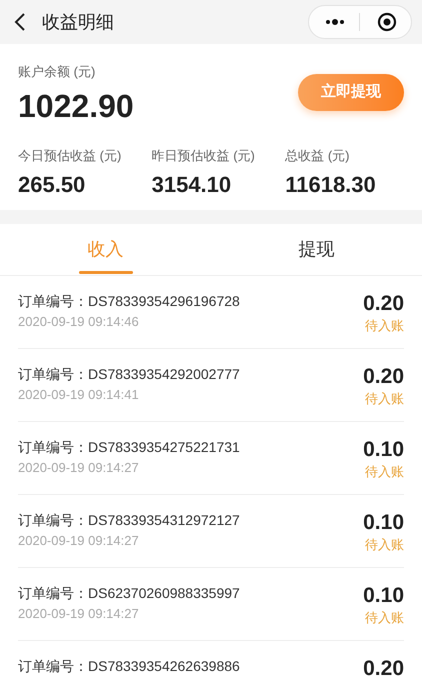 This screenshot has width=422, height=683. What do you see at coordinates (129, 374) in the screenshot?
I see `order-number: 订单编号：DS78339354292002777` at bounding box center [129, 374].